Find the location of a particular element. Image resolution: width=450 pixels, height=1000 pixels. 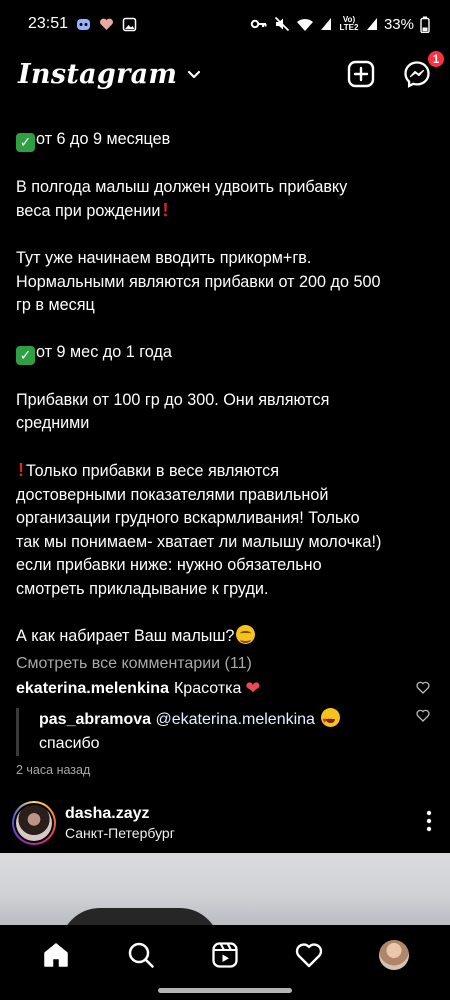

search-icon is located at coordinates (141, 955).